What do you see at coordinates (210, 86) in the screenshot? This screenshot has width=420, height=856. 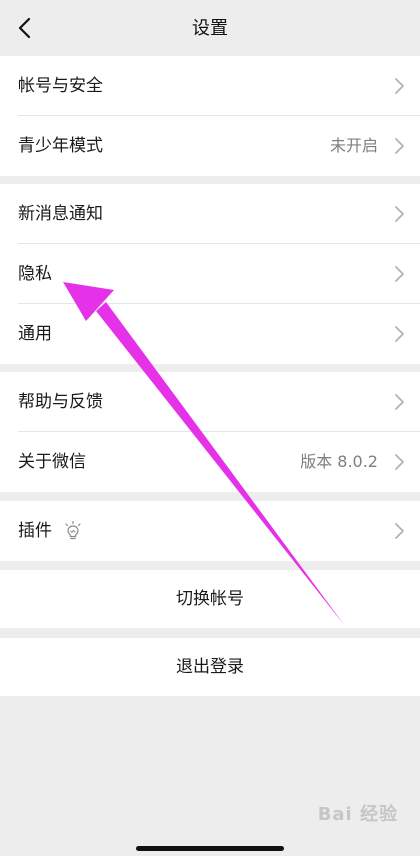 I see `settings-item-account-security: 帐号与安全` at bounding box center [210, 86].